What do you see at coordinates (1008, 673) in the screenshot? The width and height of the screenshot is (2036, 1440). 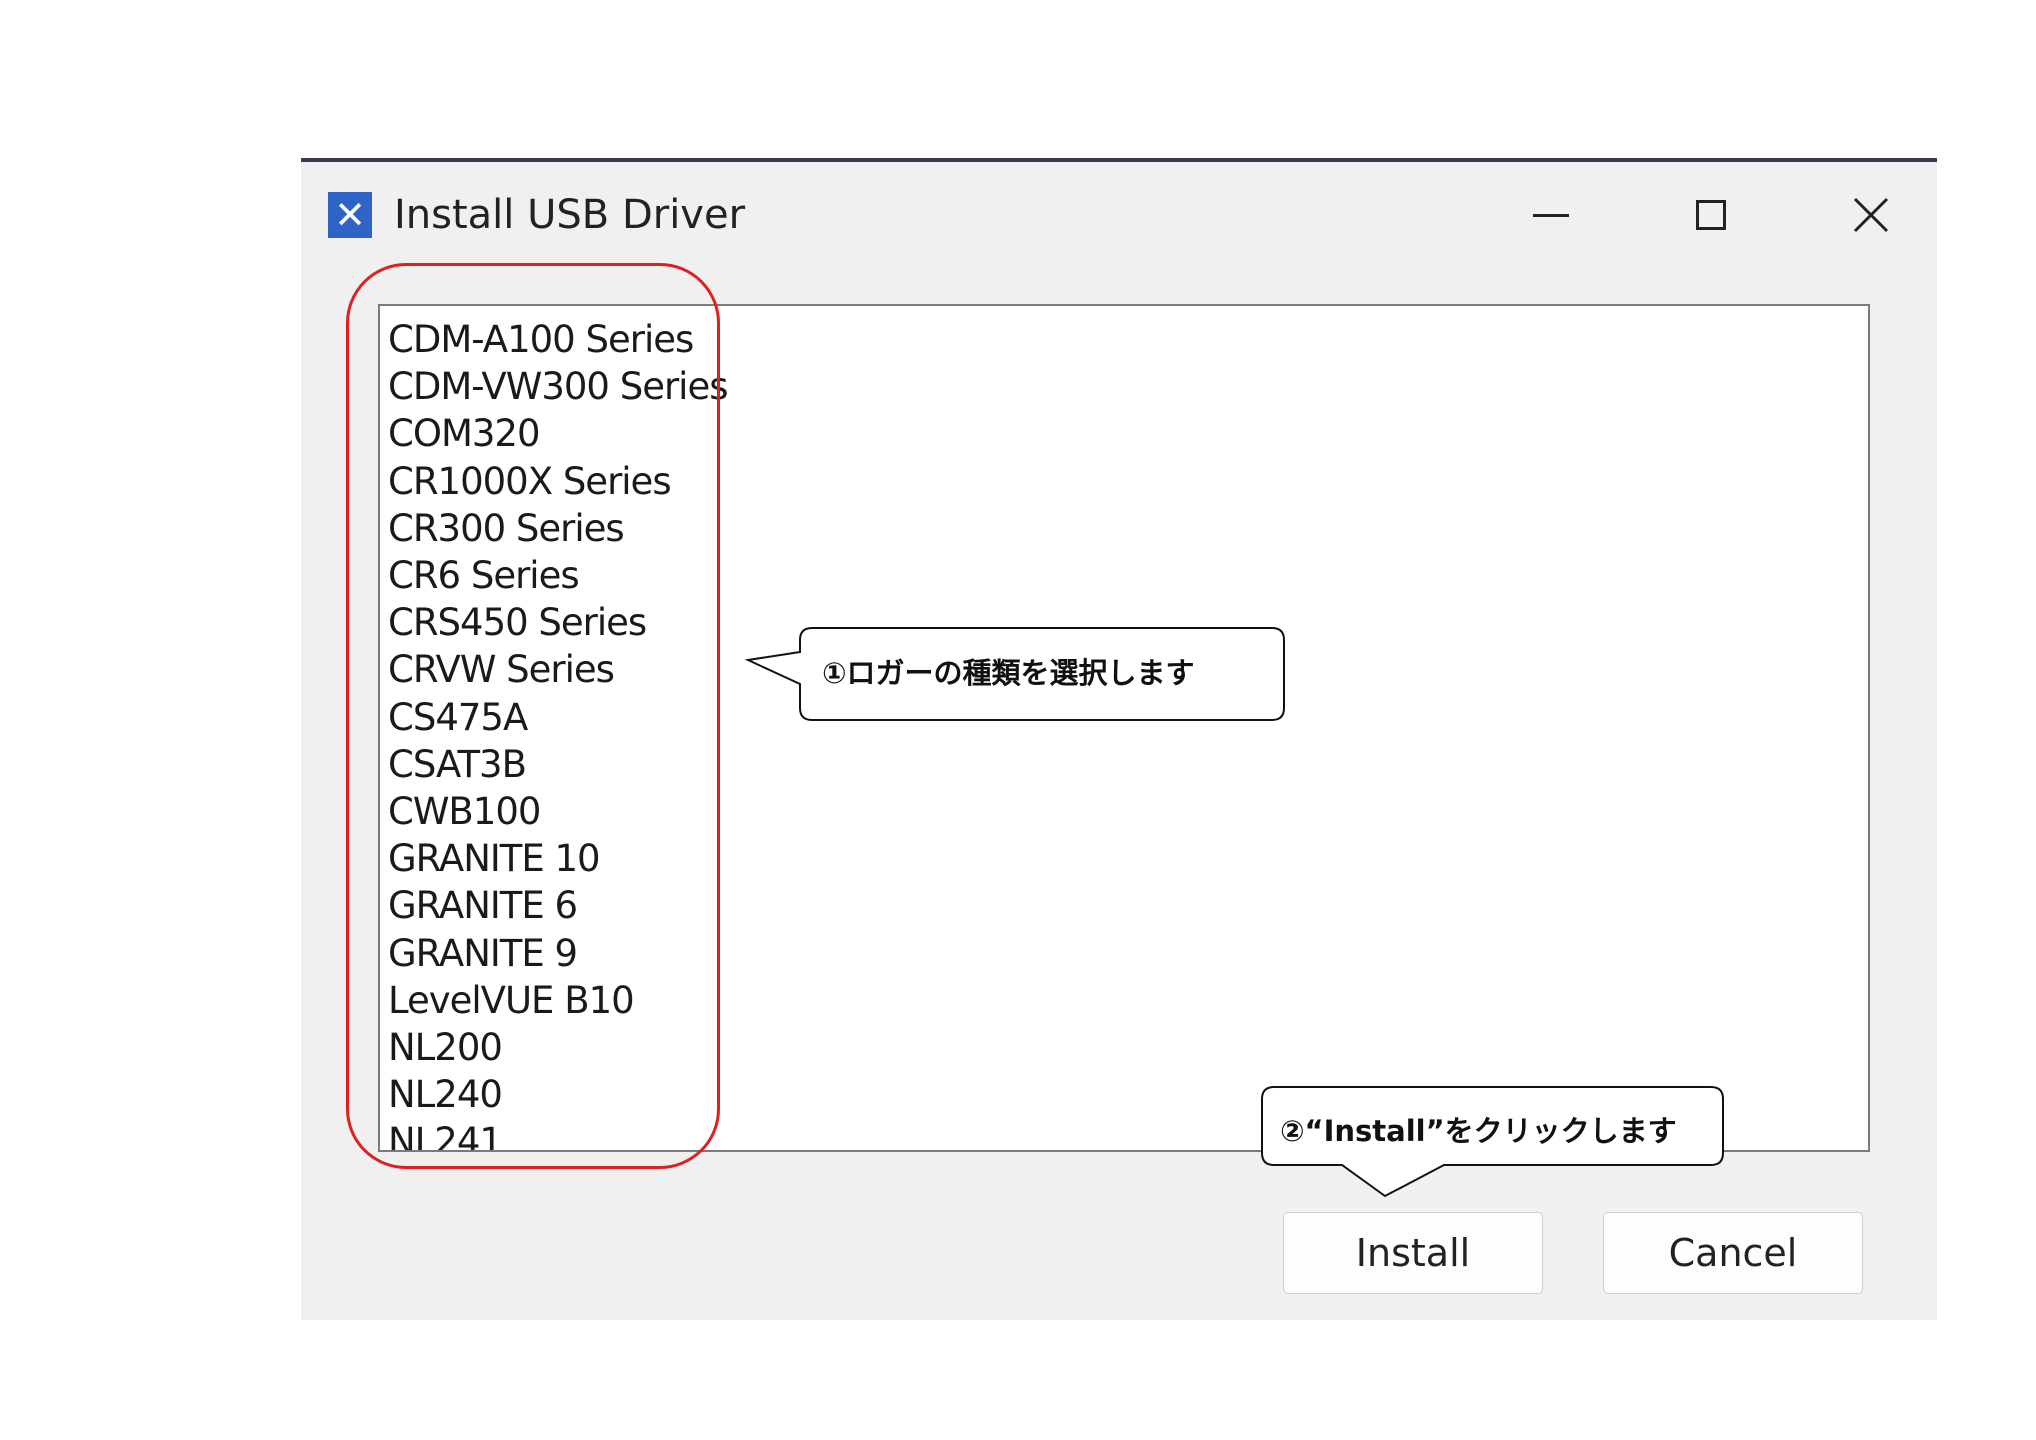 I see `callout-step1-text: ①ロガーの種類を選択します` at bounding box center [1008, 673].